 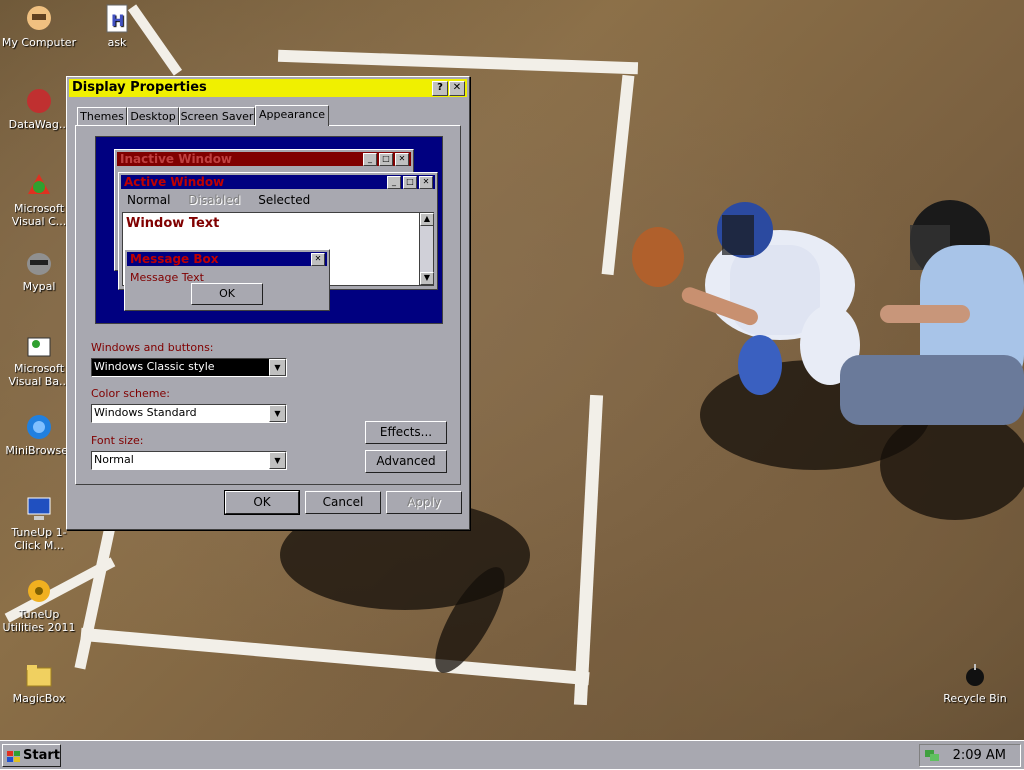 What do you see at coordinates (117, 440) in the screenshot?
I see `font-size-label: Font size:` at bounding box center [117, 440].